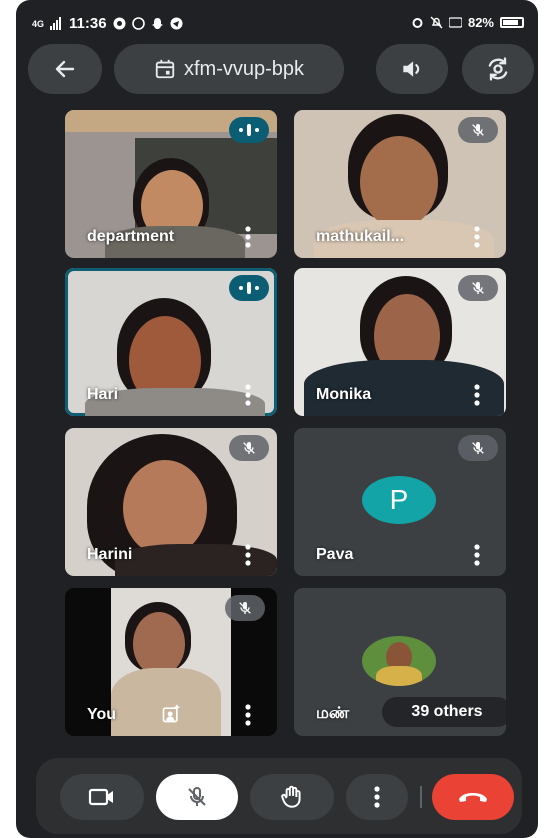  I want to click on participant-tile-harini: Harini, so click(171, 502).